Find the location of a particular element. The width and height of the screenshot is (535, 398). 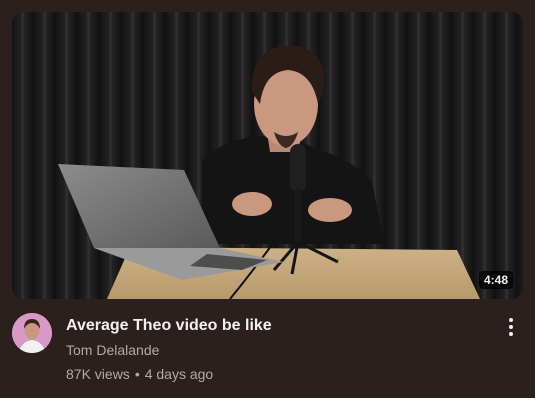

view-count: 87K views is located at coordinates (98, 374).